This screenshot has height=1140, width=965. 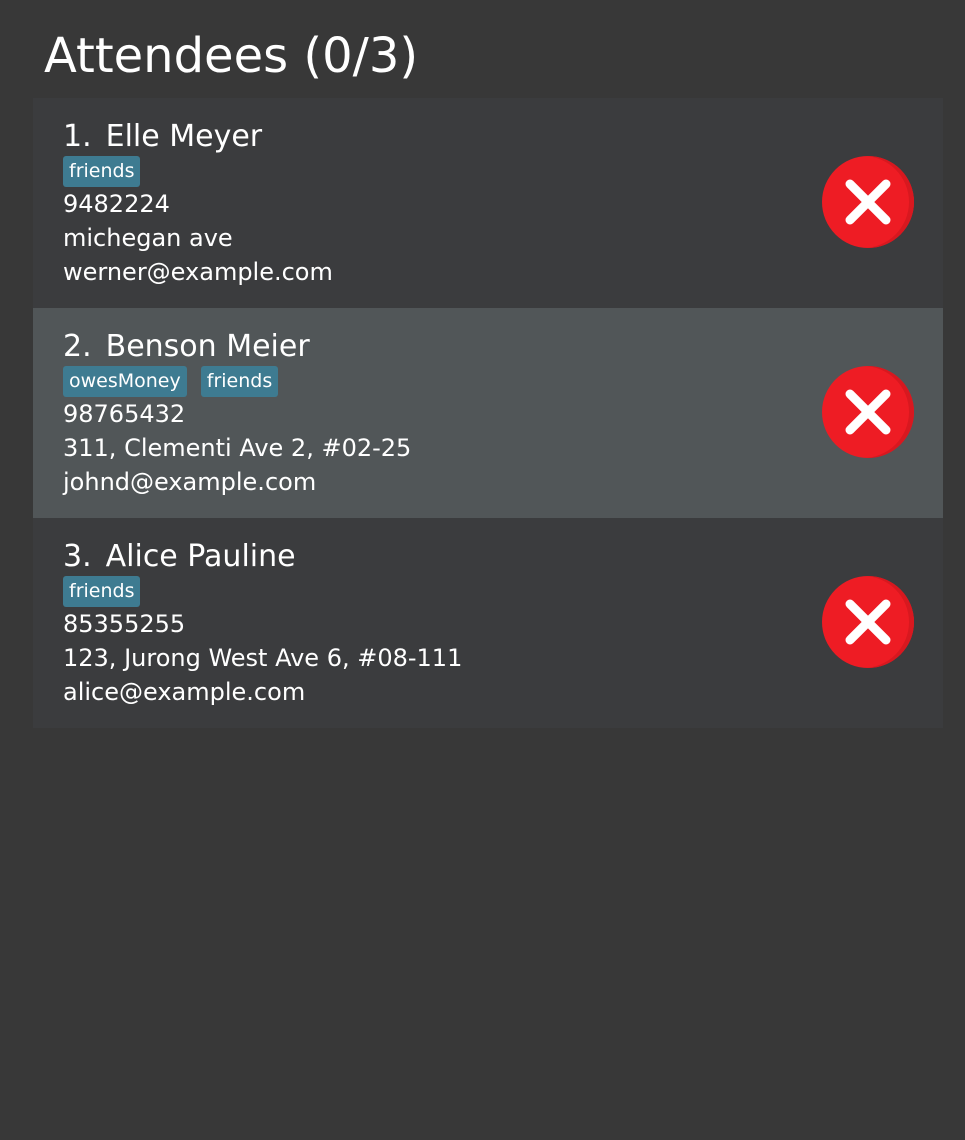 What do you see at coordinates (124, 624) in the screenshot?
I see `attendee-phone: 85355255` at bounding box center [124, 624].